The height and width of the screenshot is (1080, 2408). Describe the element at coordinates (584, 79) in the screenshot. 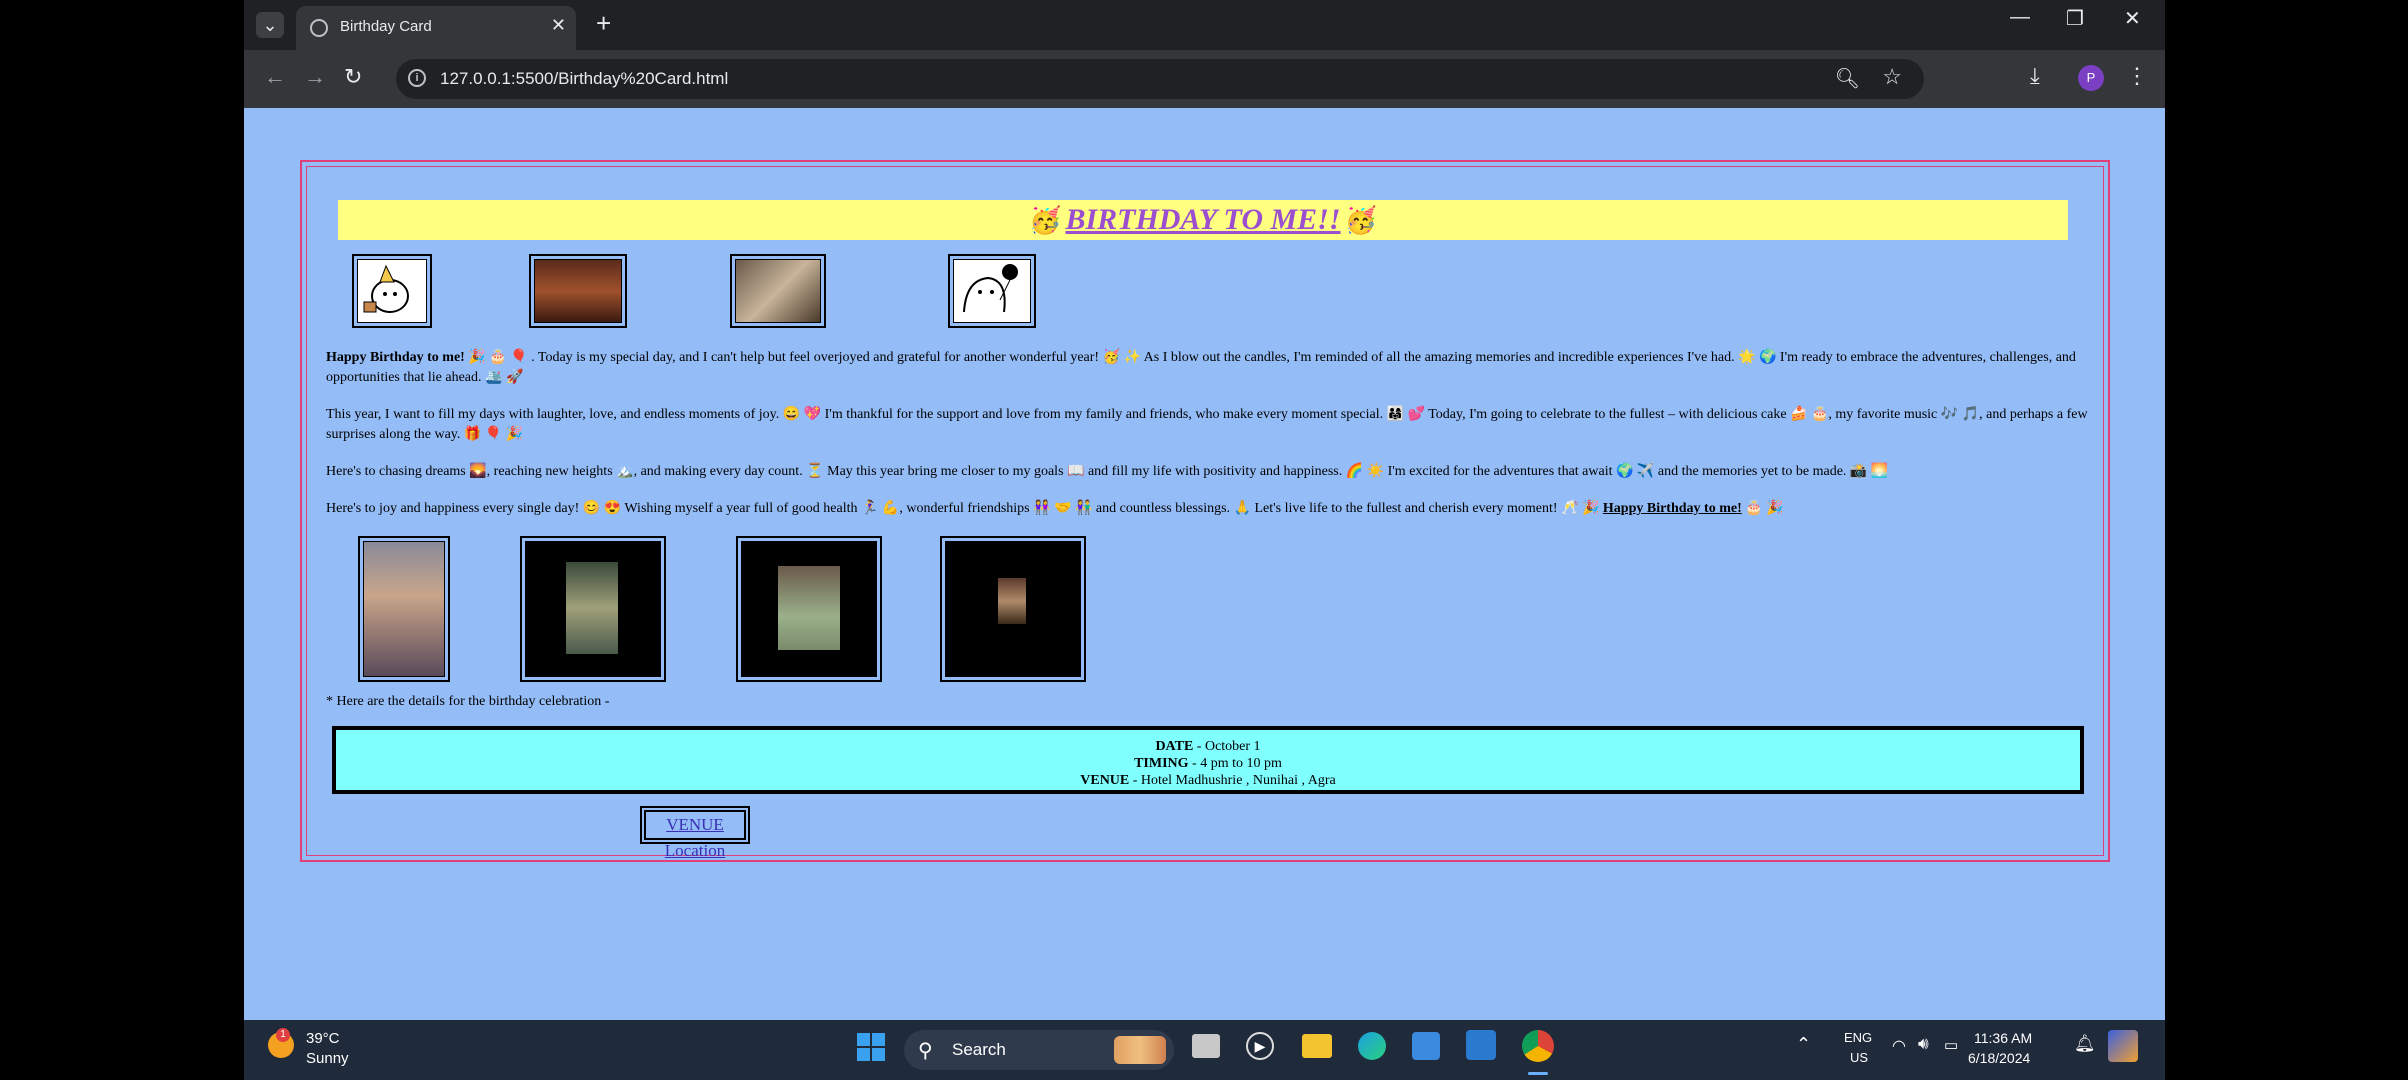

I see `url-text: 127.0.0.1:5500/Birthday%20Card.html` at that location.